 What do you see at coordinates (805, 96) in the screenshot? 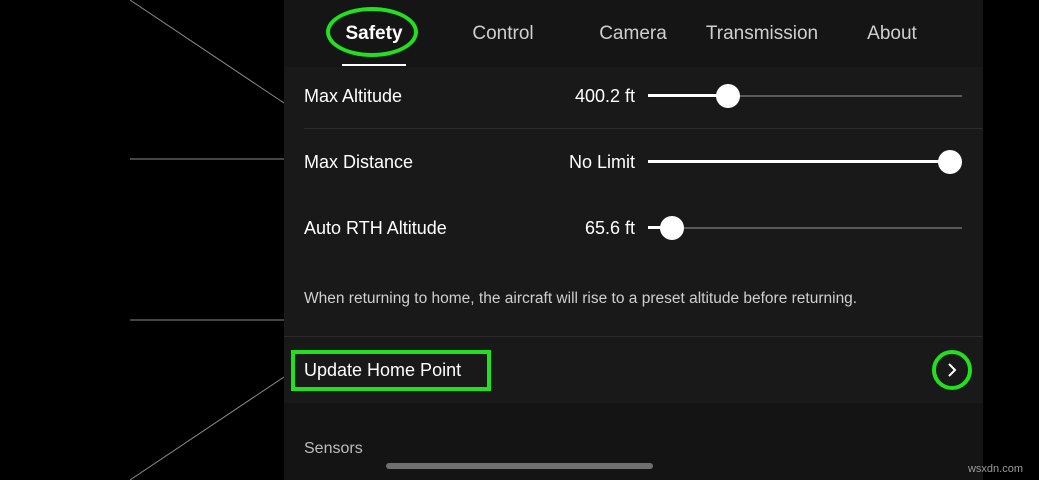
I see `max-altitude-slider` at bounding box center [805, 96].